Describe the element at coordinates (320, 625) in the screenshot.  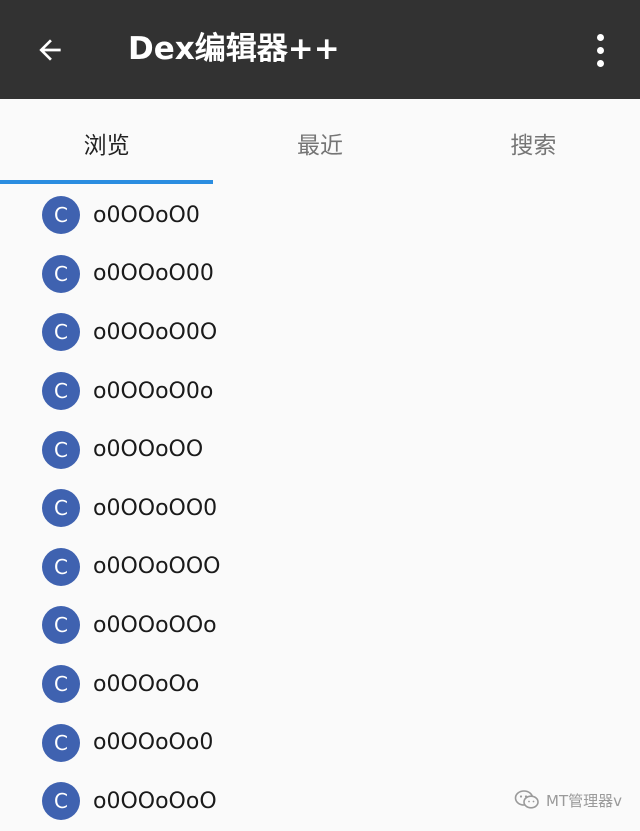
I see `list-item: C o0OOoOOo` at that location.